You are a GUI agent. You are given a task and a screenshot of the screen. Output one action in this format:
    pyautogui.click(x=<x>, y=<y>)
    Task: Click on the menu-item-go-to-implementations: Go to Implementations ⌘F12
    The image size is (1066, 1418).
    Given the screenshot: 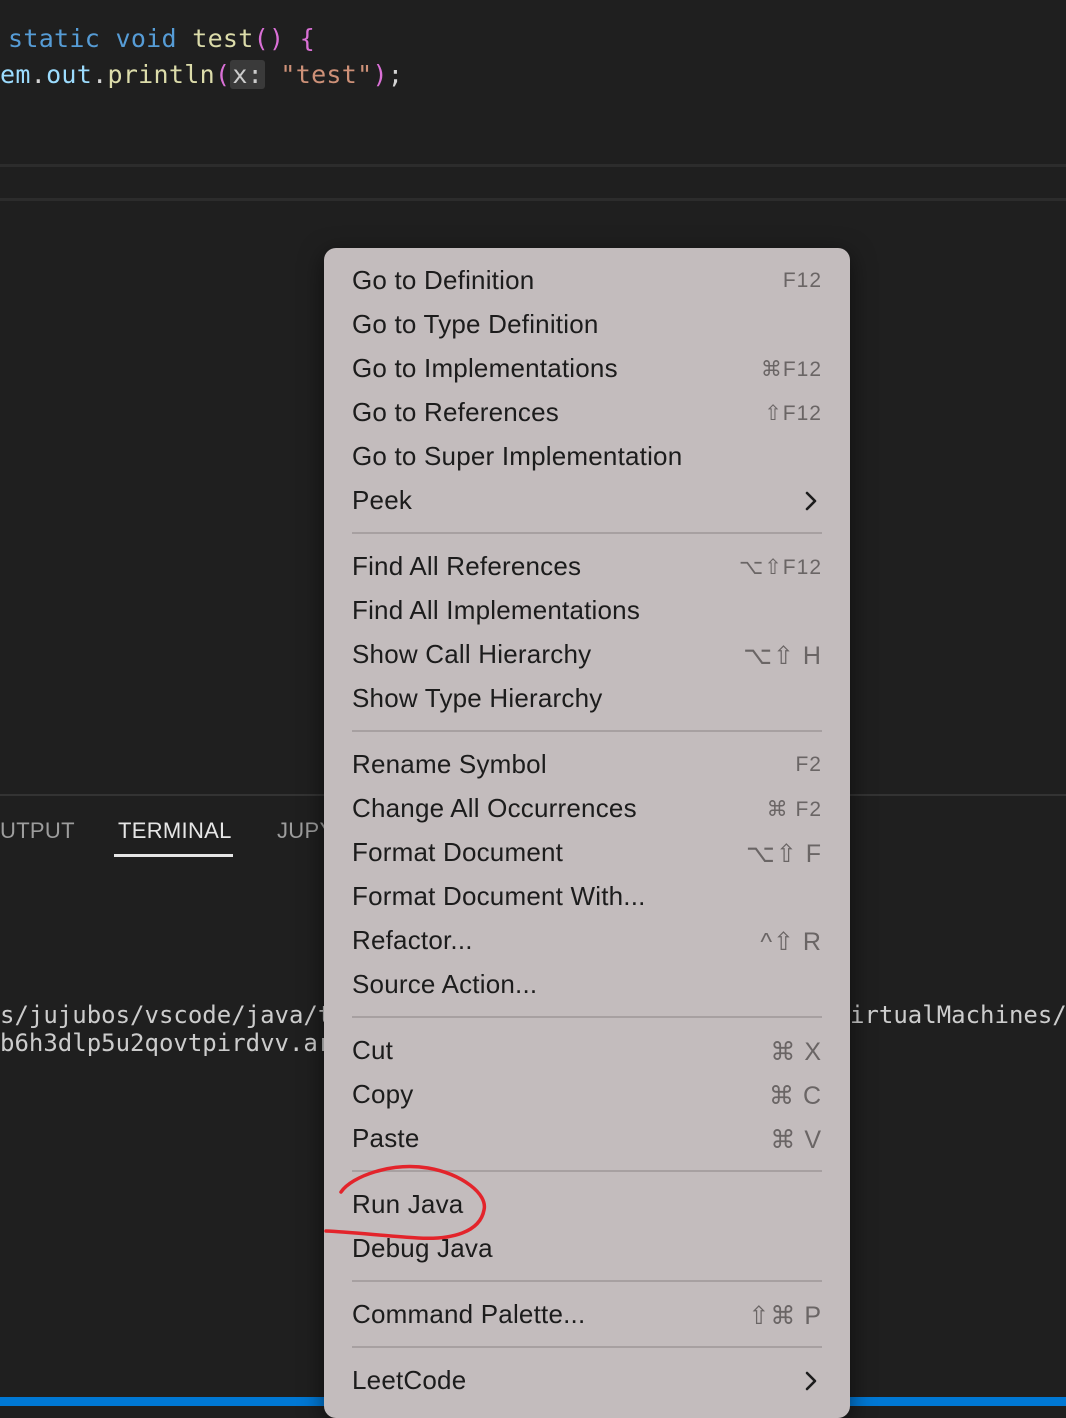 What is the action you would take?
    pyautogui.click(x=587, y=369)
    